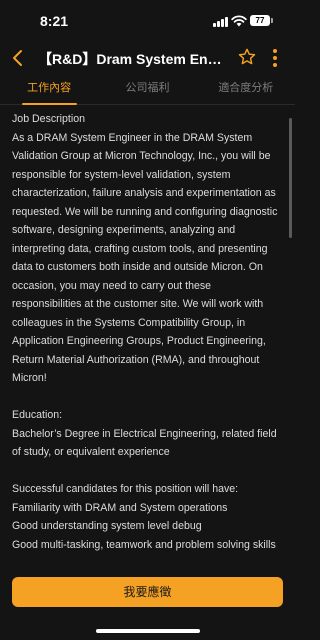 The width and height of the screenshot is (320, 640). What do you see at coordinates (134, 59) in the screenshot?
I see `page-title: 【R&D】Dram System Engineer` at bounding box center [134, 59].